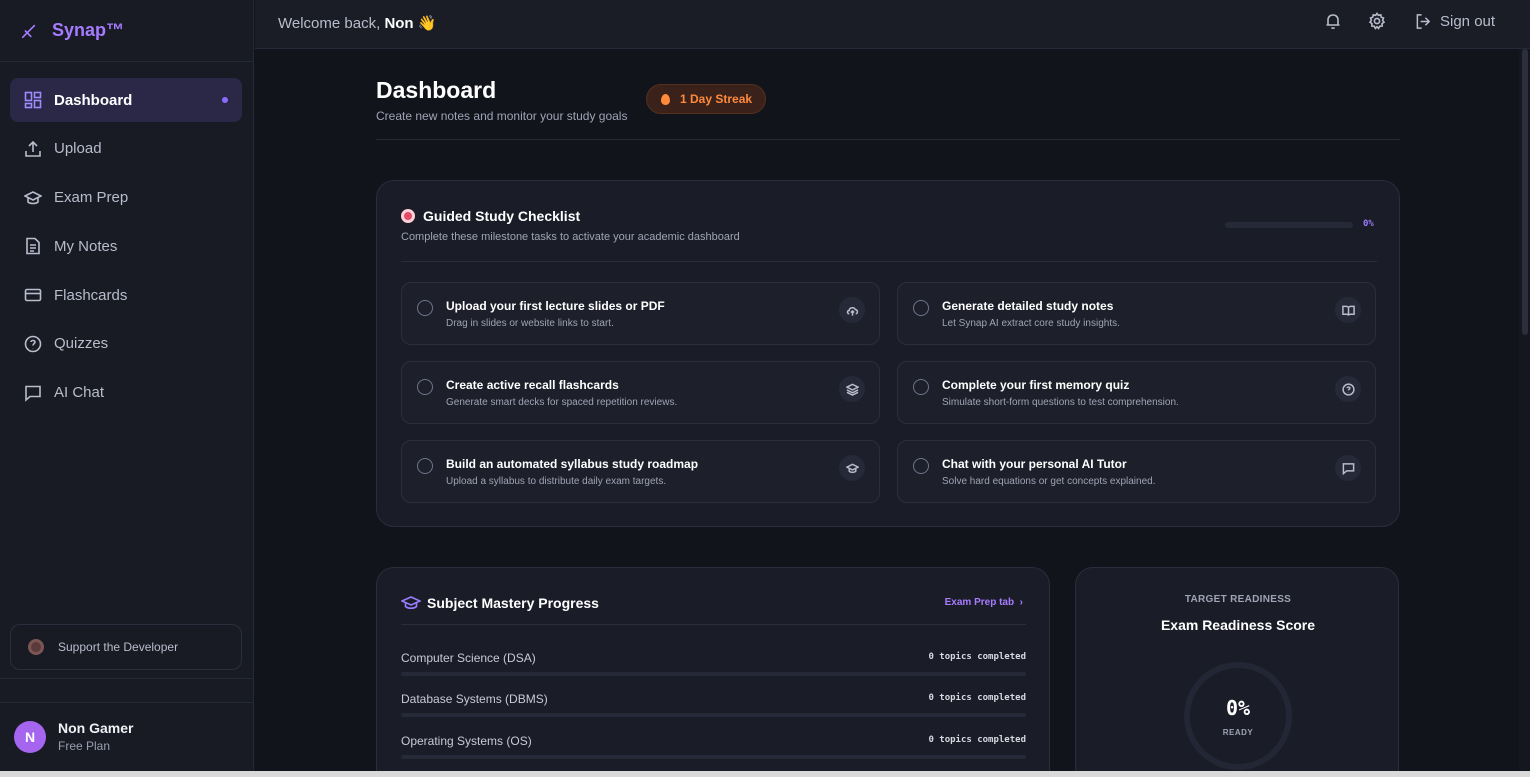 The height and width of the screenshot is (777, 1530). What do you see at coordinates (1238, 625) in the screenshot?
I see `readiness-title: Exam Readiness Score` at bounding box center [1238, 625].